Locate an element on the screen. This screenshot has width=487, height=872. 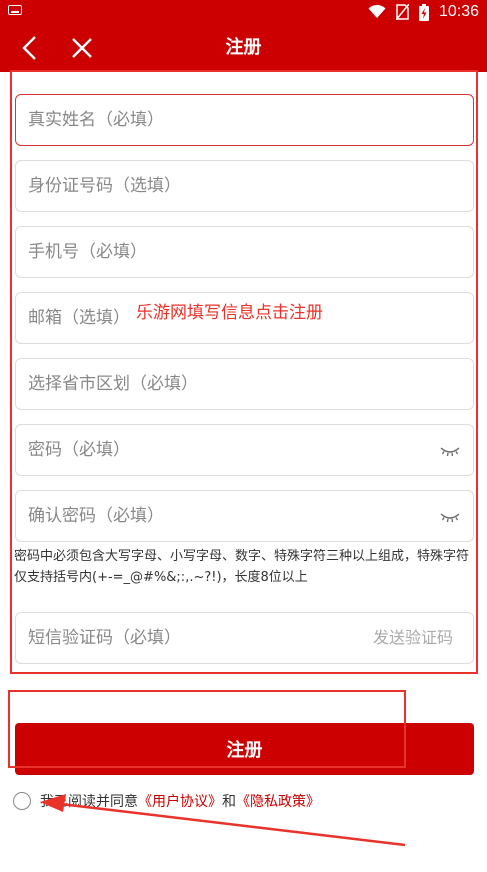
real-name-field is located at coordinates (244, 120).